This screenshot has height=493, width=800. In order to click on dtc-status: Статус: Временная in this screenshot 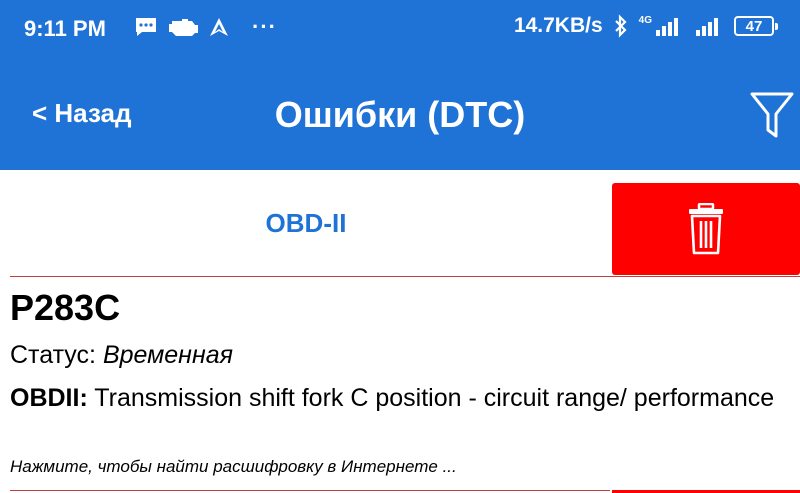, I will do `click(121, 355)`.